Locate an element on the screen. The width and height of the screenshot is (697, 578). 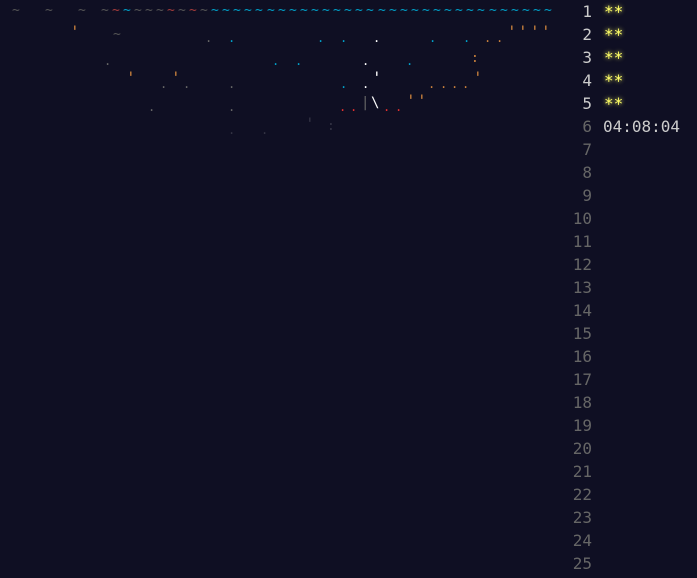
calendar-day-1: 1 ** is located at coordinates (628, 11).